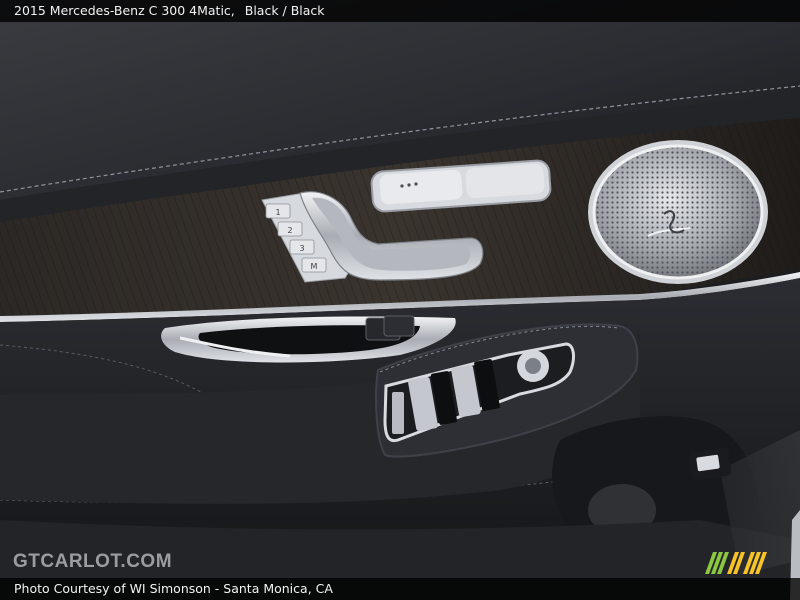 This screenshot has width=800, height=600. I want to click on seat-memory-button-3: 3, so click(301, 248).